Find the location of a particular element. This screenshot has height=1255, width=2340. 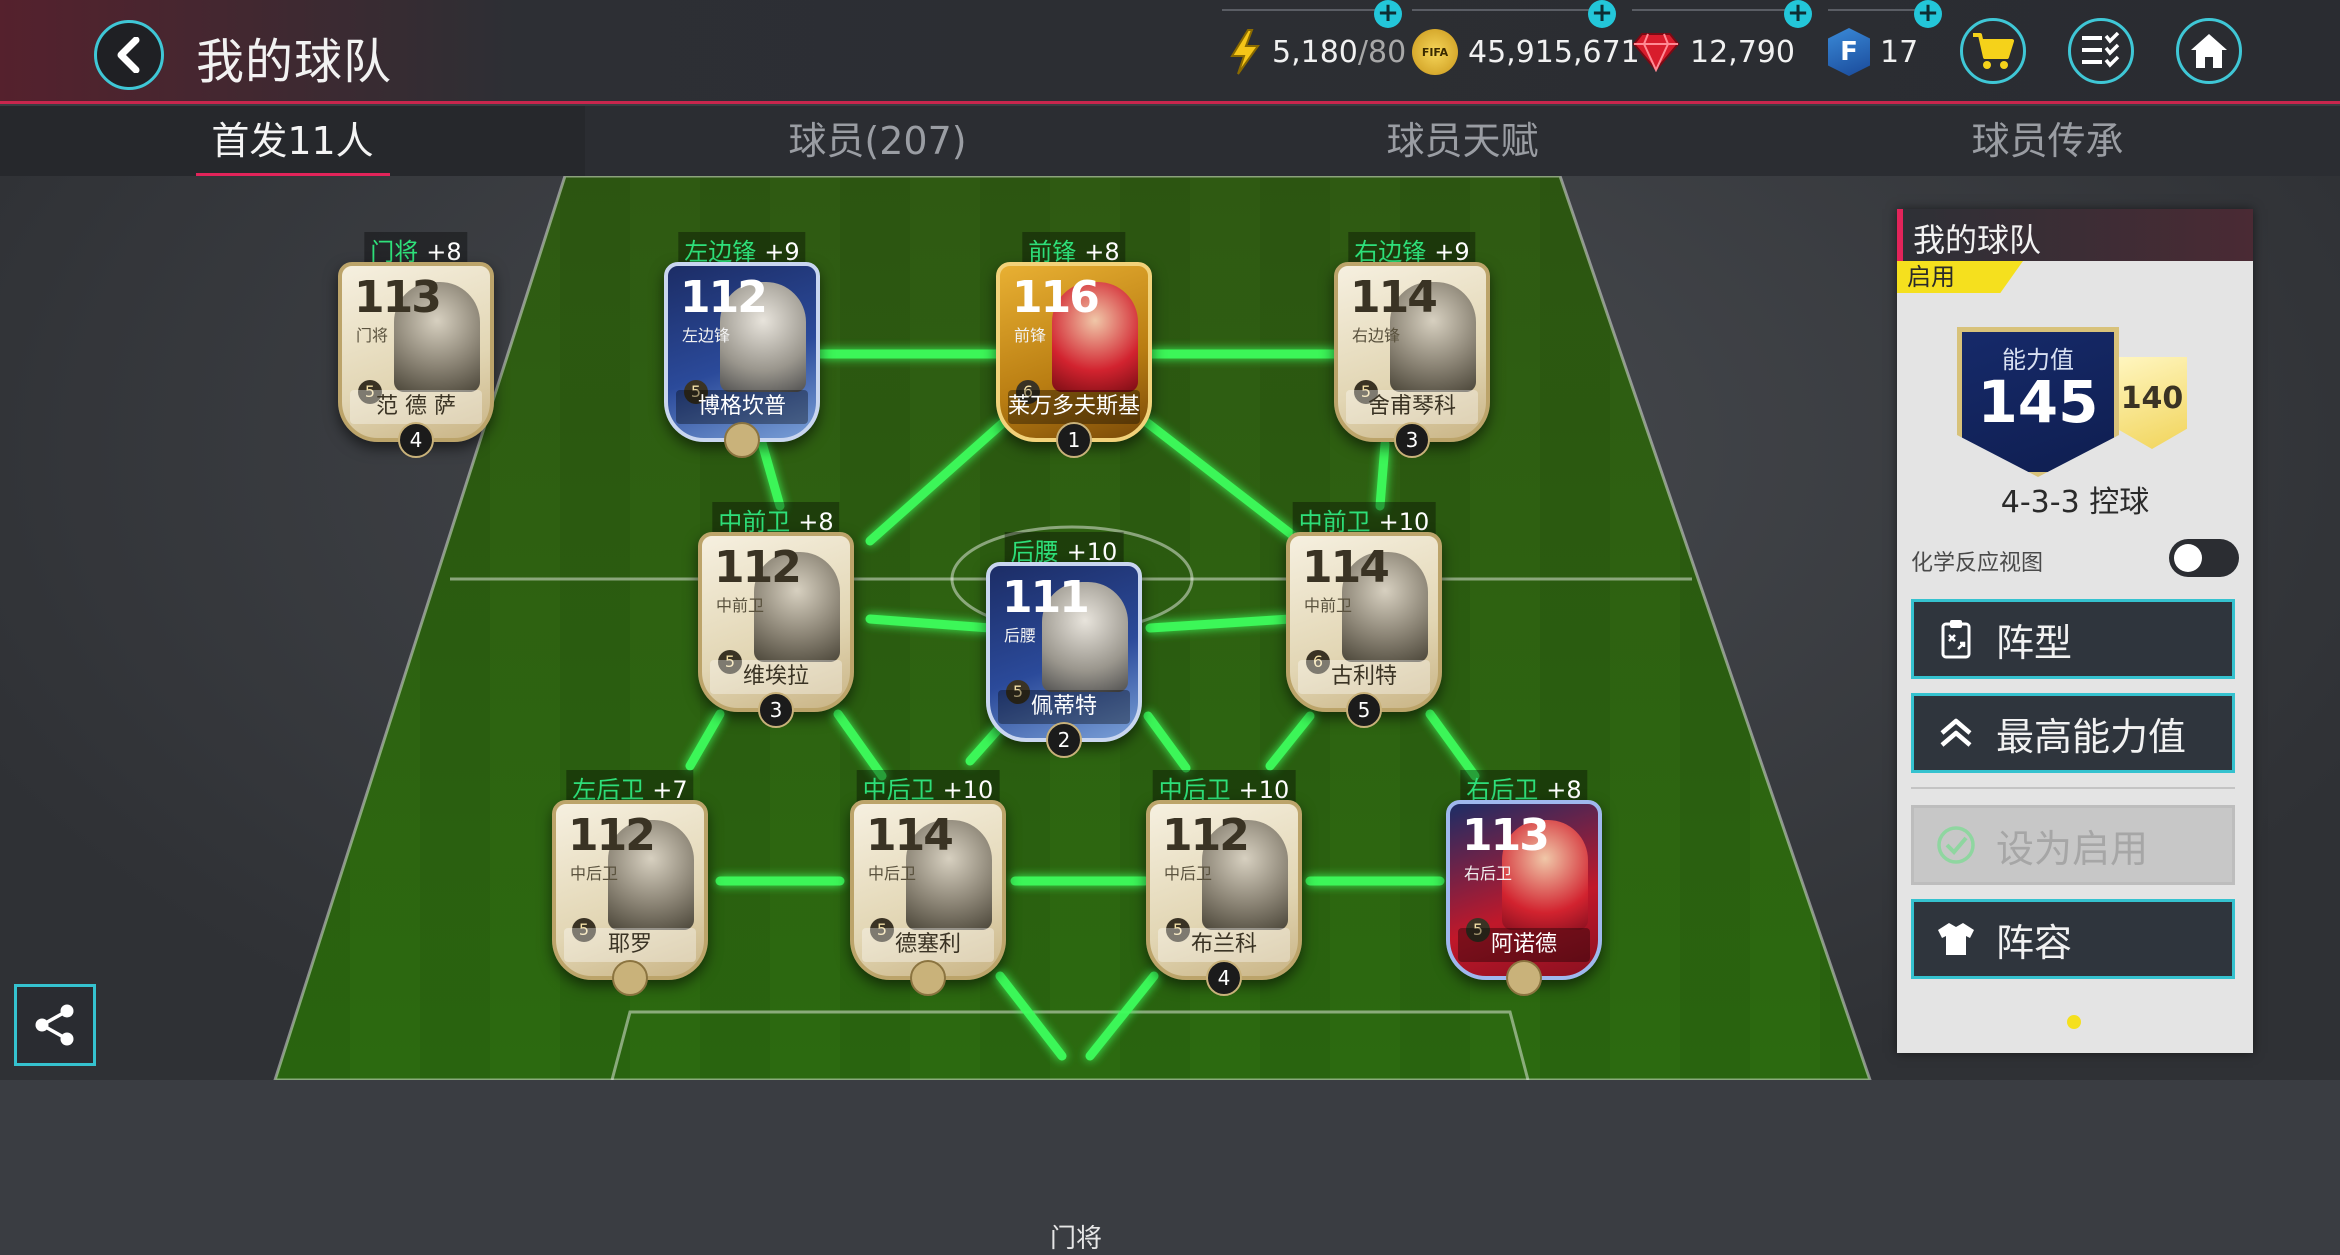

card-position: 后腰 is located at coordinates (1020, 635).